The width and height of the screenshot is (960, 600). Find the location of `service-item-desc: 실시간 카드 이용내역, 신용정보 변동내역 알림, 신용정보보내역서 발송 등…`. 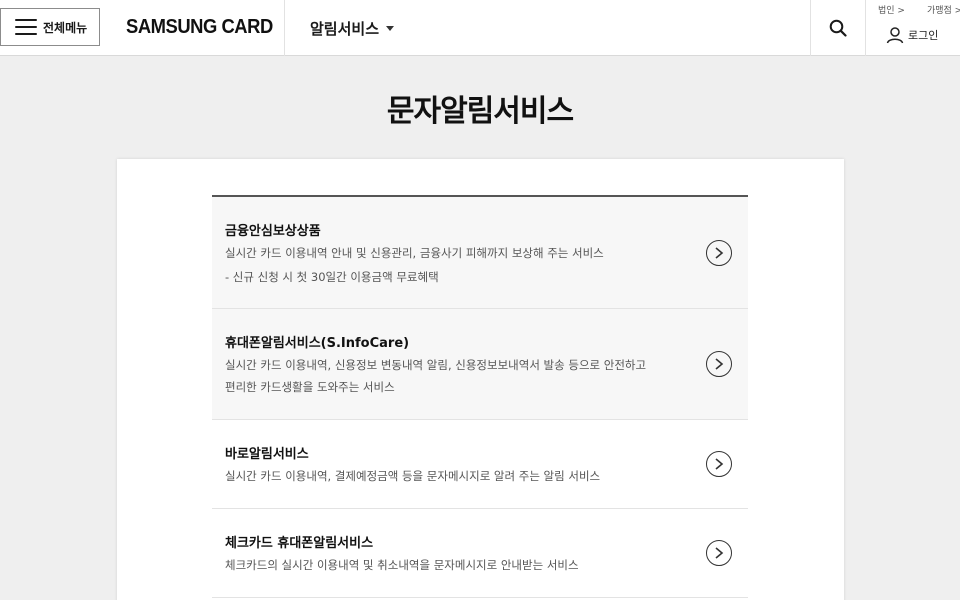

service-item-desc: 실시간 카드 이용내역, 신용정보 변동내역 알림, 신용정보보내역서 발송 등… is located at coordinates (436, 365).